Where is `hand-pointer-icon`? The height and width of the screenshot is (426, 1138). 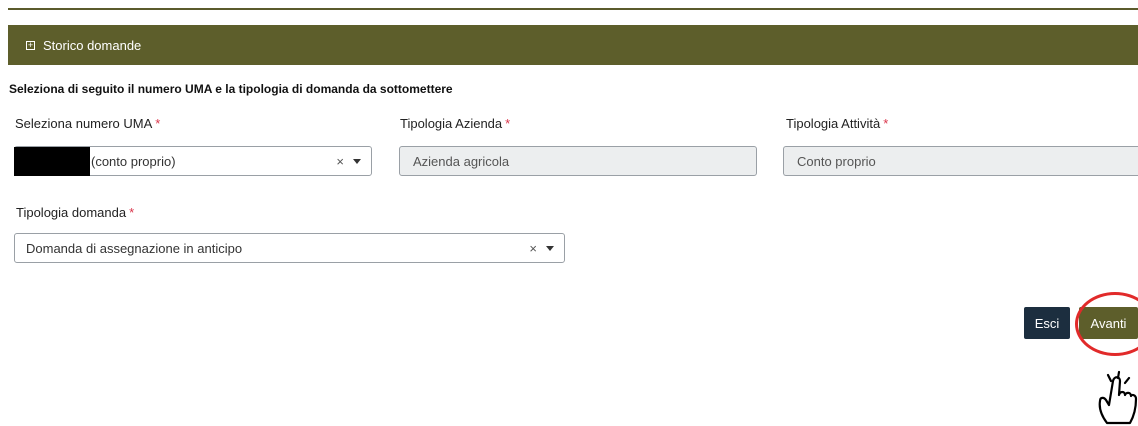
hand-pointer-icon is located at coordinates (1118, 397).